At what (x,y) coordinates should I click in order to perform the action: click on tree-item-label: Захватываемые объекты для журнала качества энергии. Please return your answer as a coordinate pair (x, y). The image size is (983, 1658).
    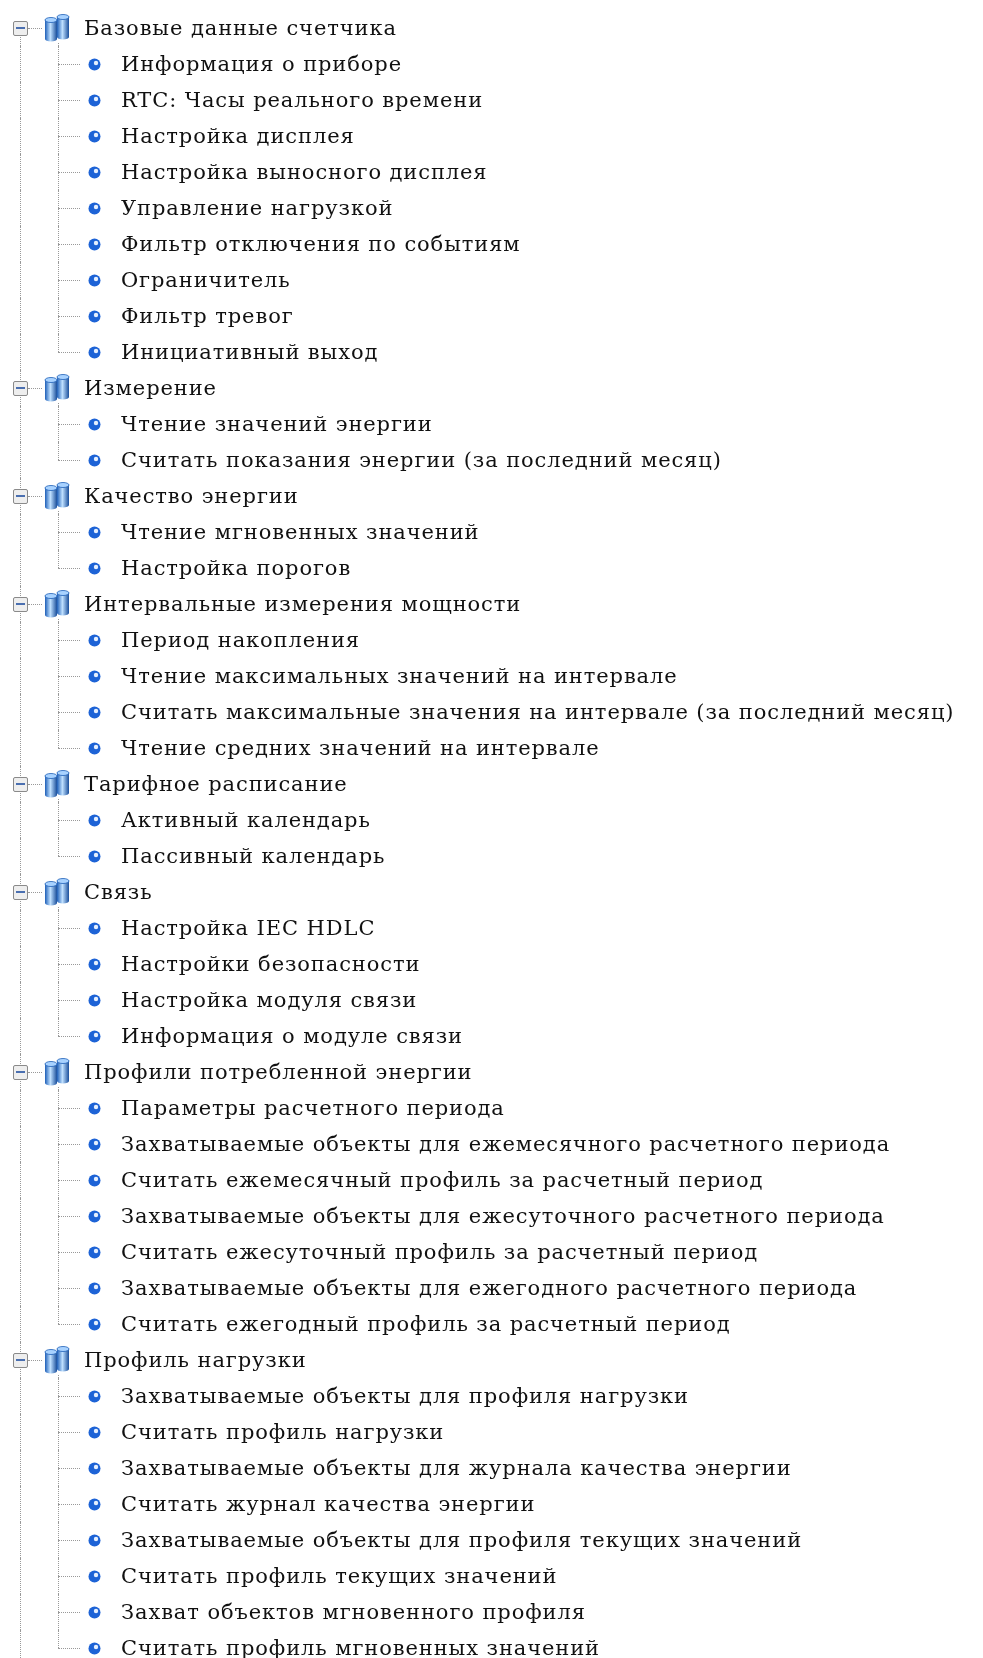
    Looking at the image, I should click on (456, 1468).